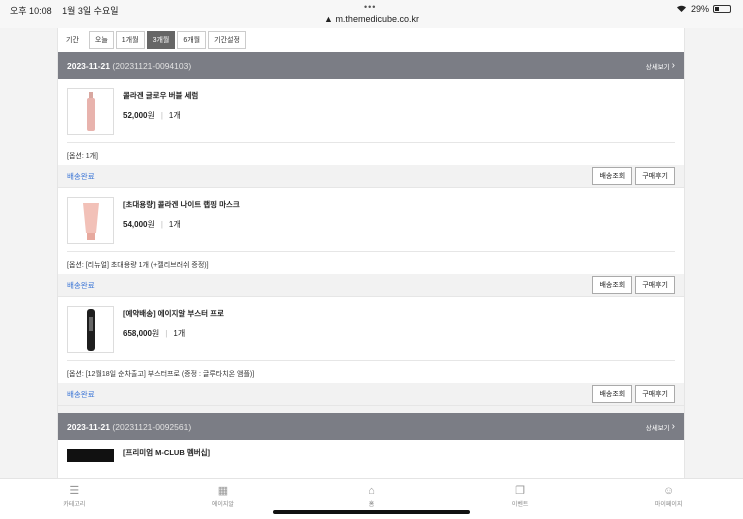  I want to click on nav-label: 마이페이지, so click(668, 505).